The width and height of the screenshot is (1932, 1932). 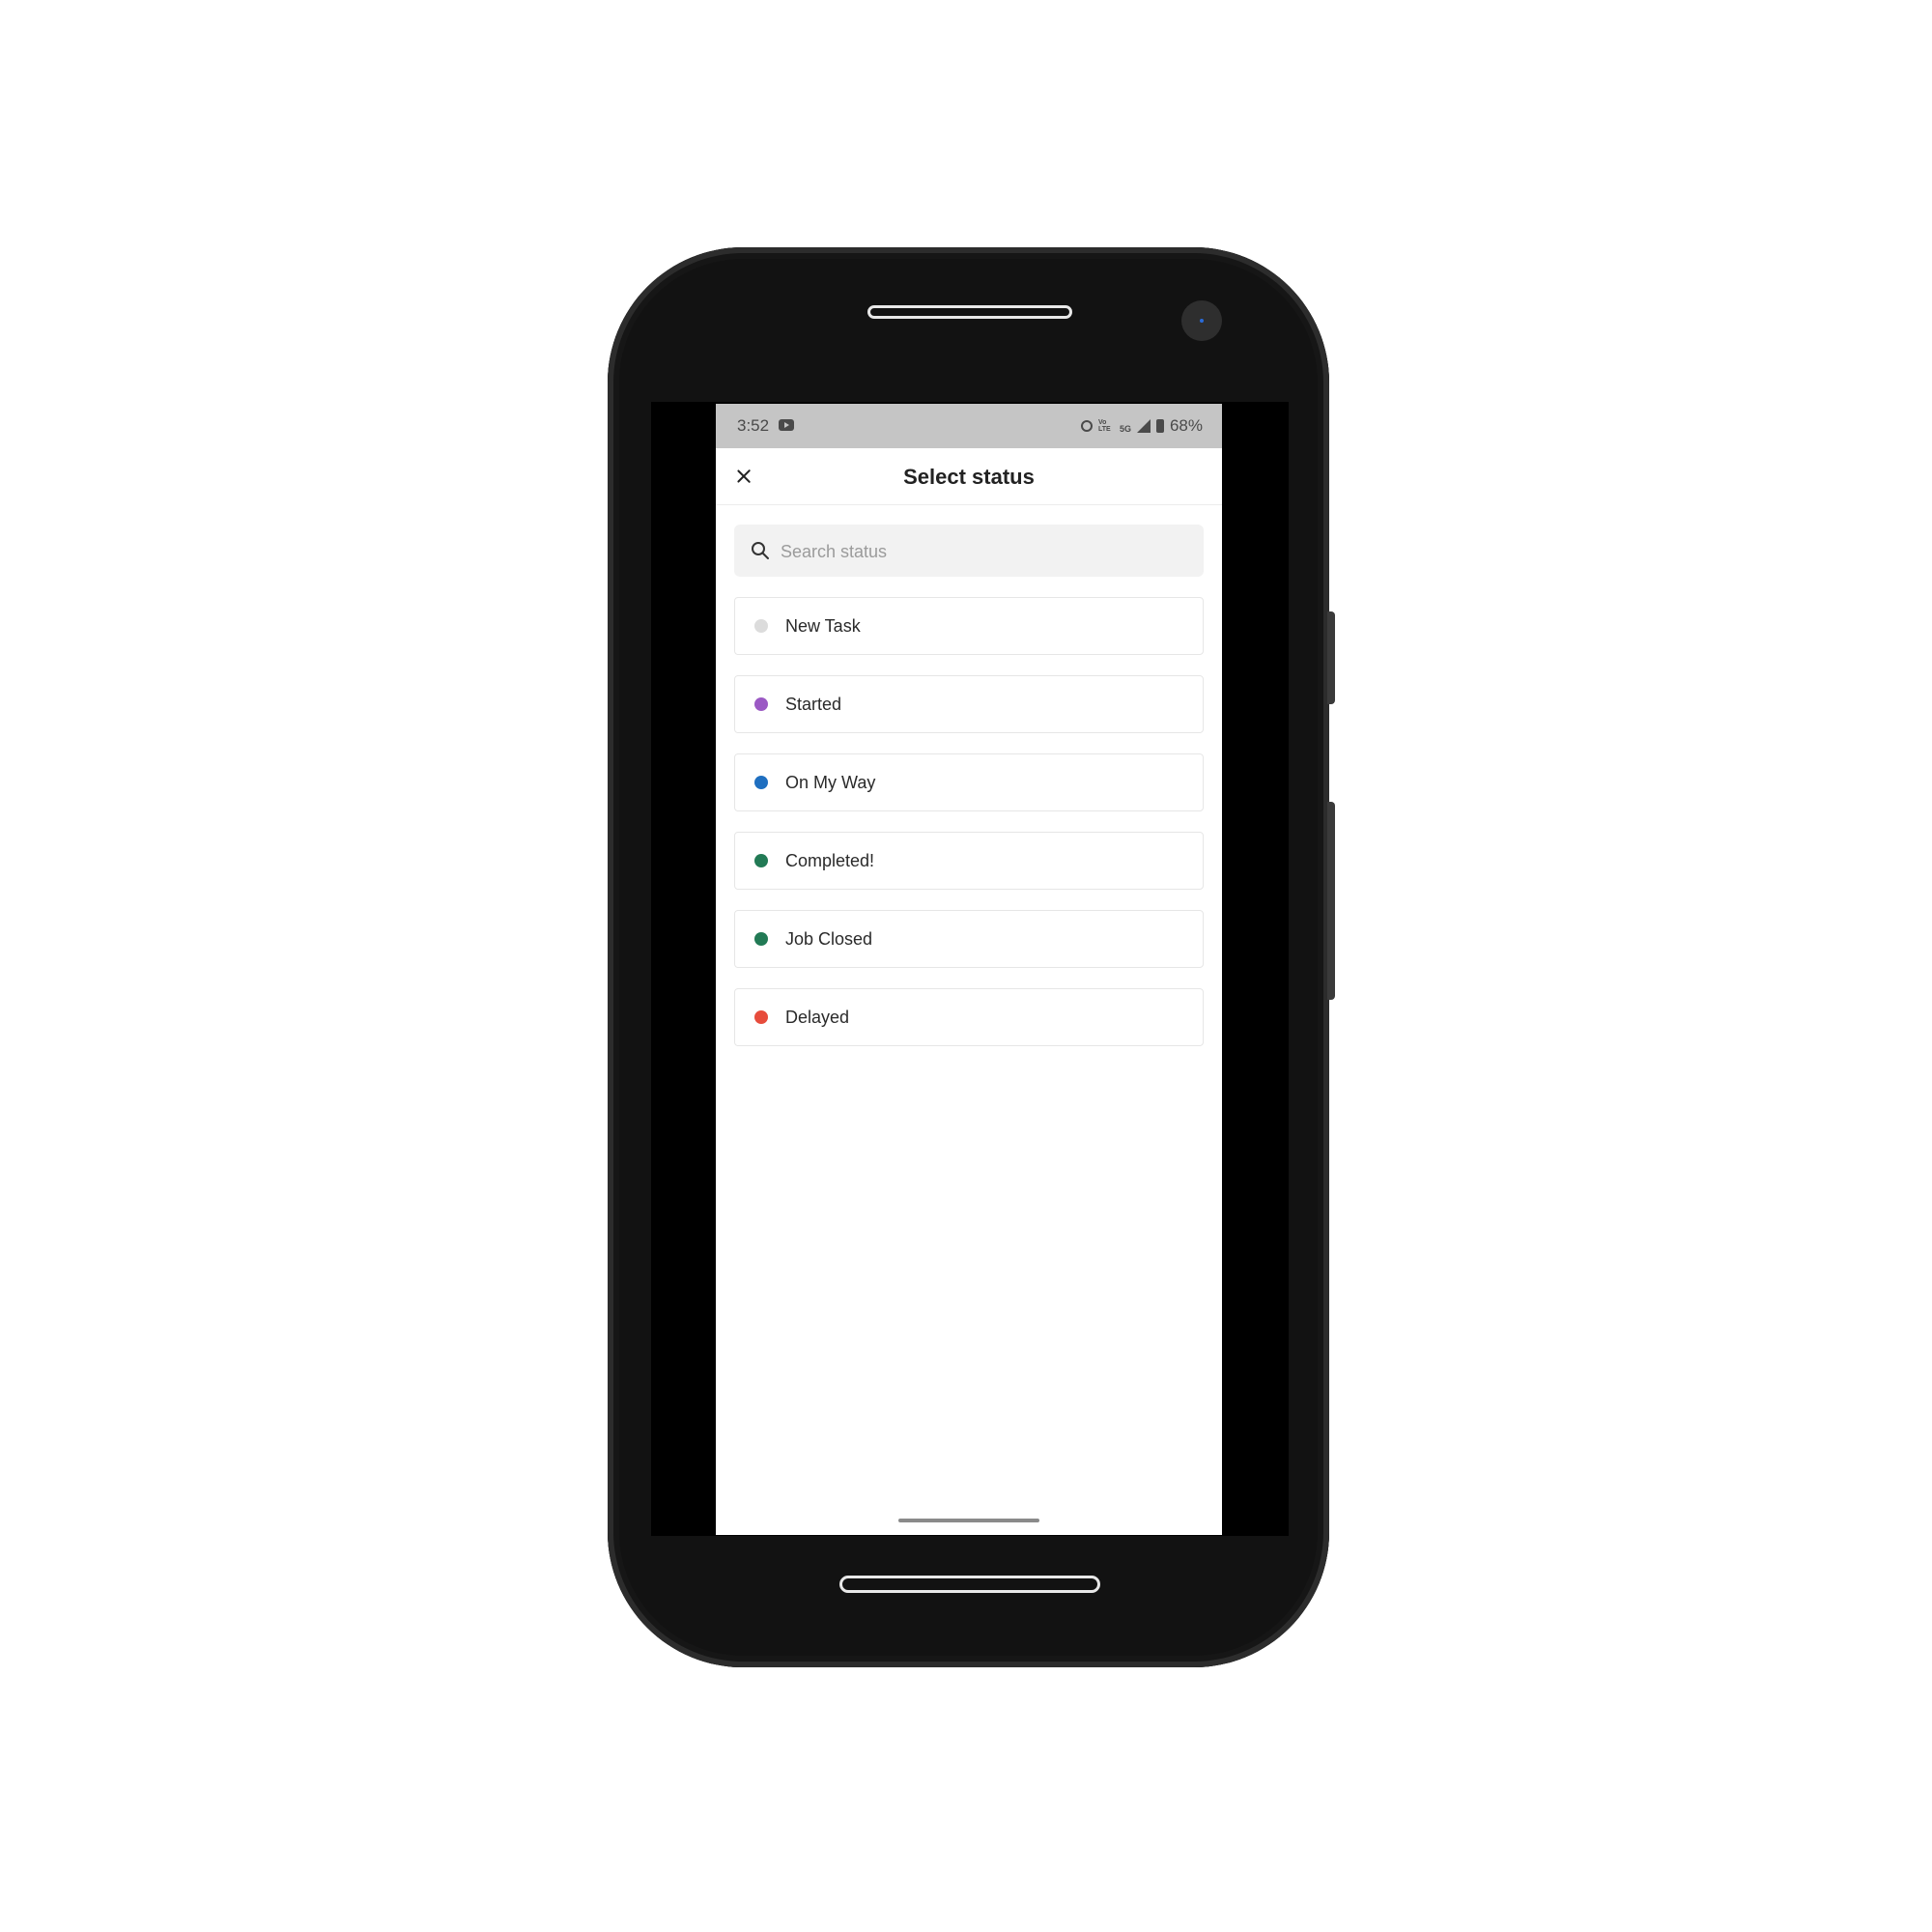 What do you see at coordinates (969, 1584) in the screenshot?
I see `bottom-speaker` at bounding box center [969, 1584].